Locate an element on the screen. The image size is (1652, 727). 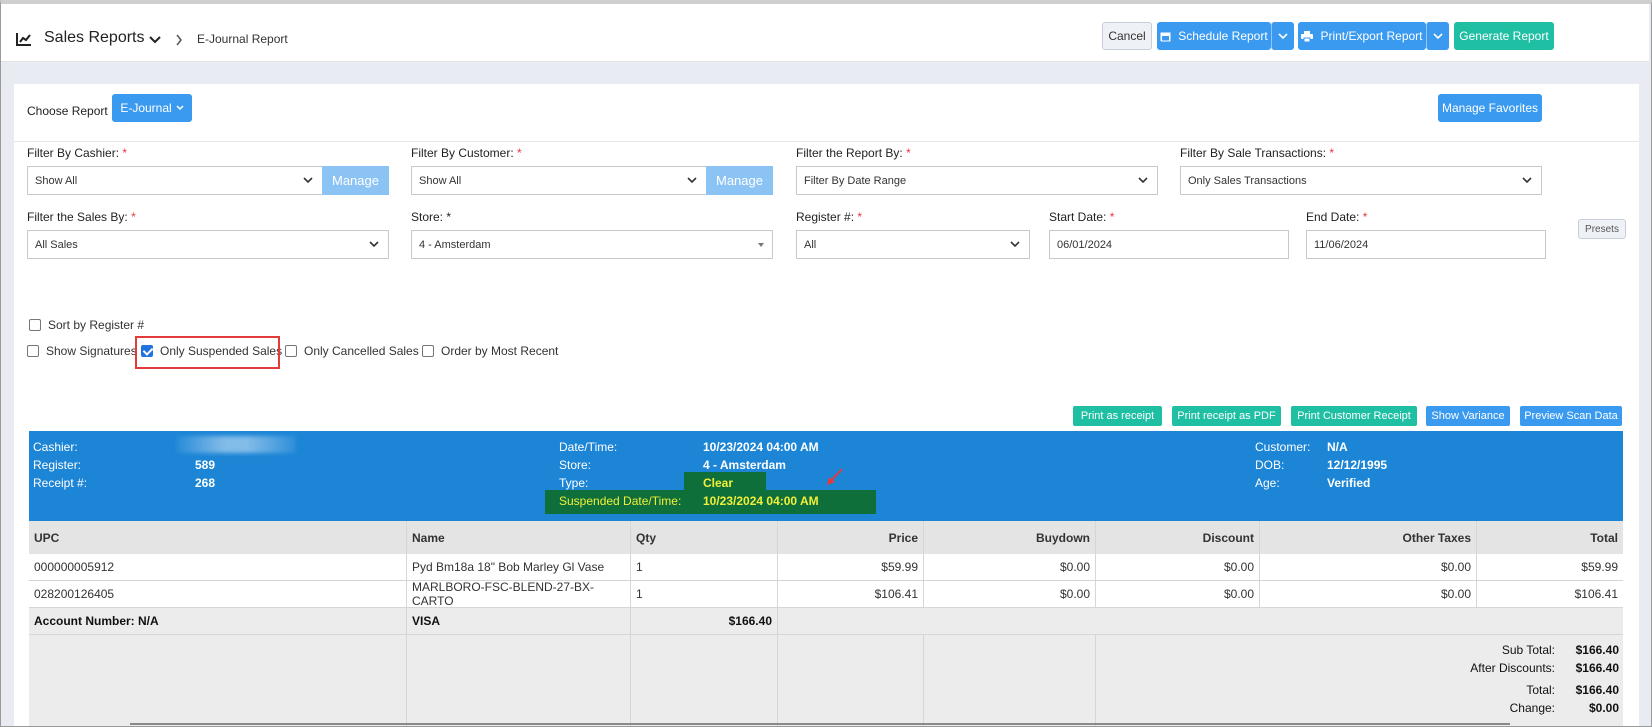
generate-report-button: Generate Report is located at coordinates (1504, 36).